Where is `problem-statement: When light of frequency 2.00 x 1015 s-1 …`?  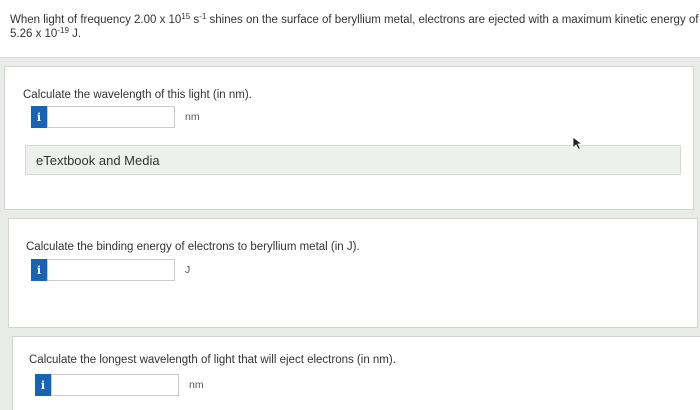
problem-statement: When light of frequency 2.00 x 1015 s-1 … is located at coordinates (350, 29).